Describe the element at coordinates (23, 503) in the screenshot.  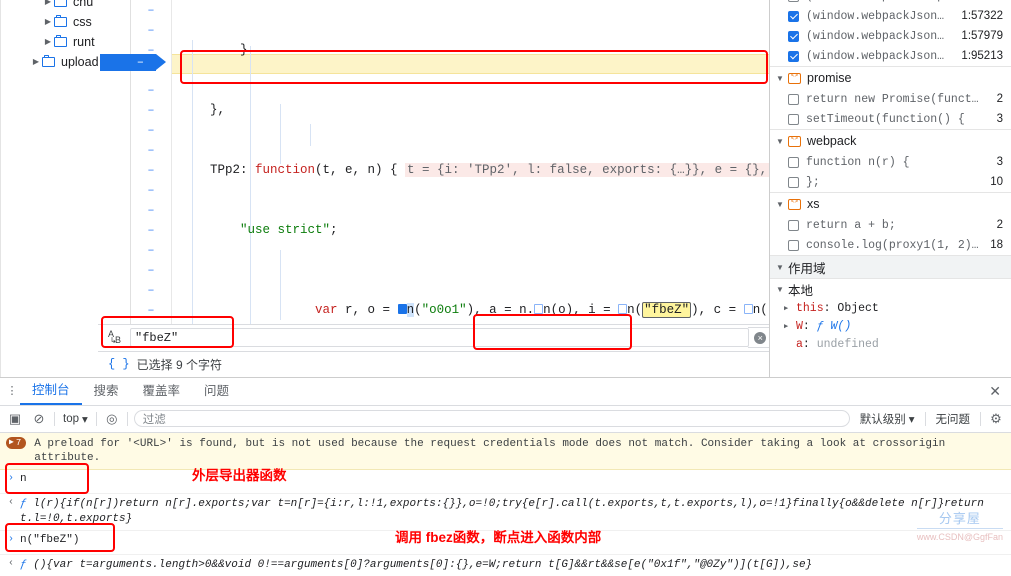
I see `function-glyph: ƒ` at that location.